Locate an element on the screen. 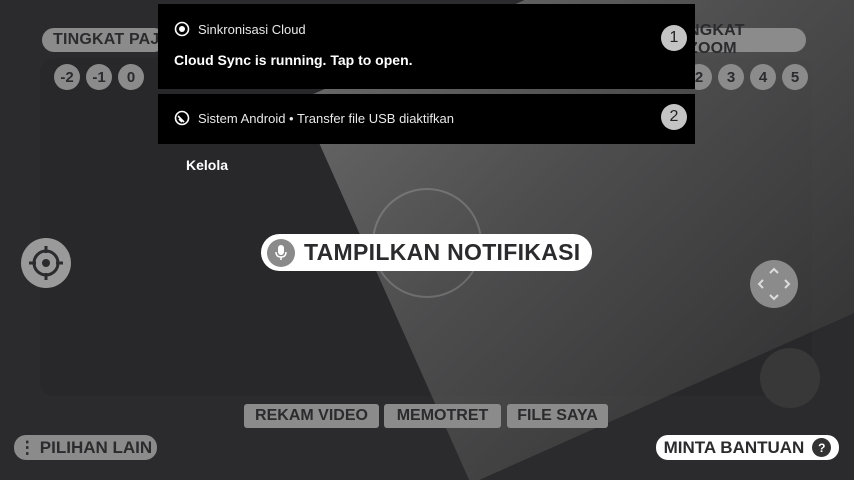 The height and width of the screenshot is (480, 854). brightness-level-button: 0 is located at coordinates (131, 77).